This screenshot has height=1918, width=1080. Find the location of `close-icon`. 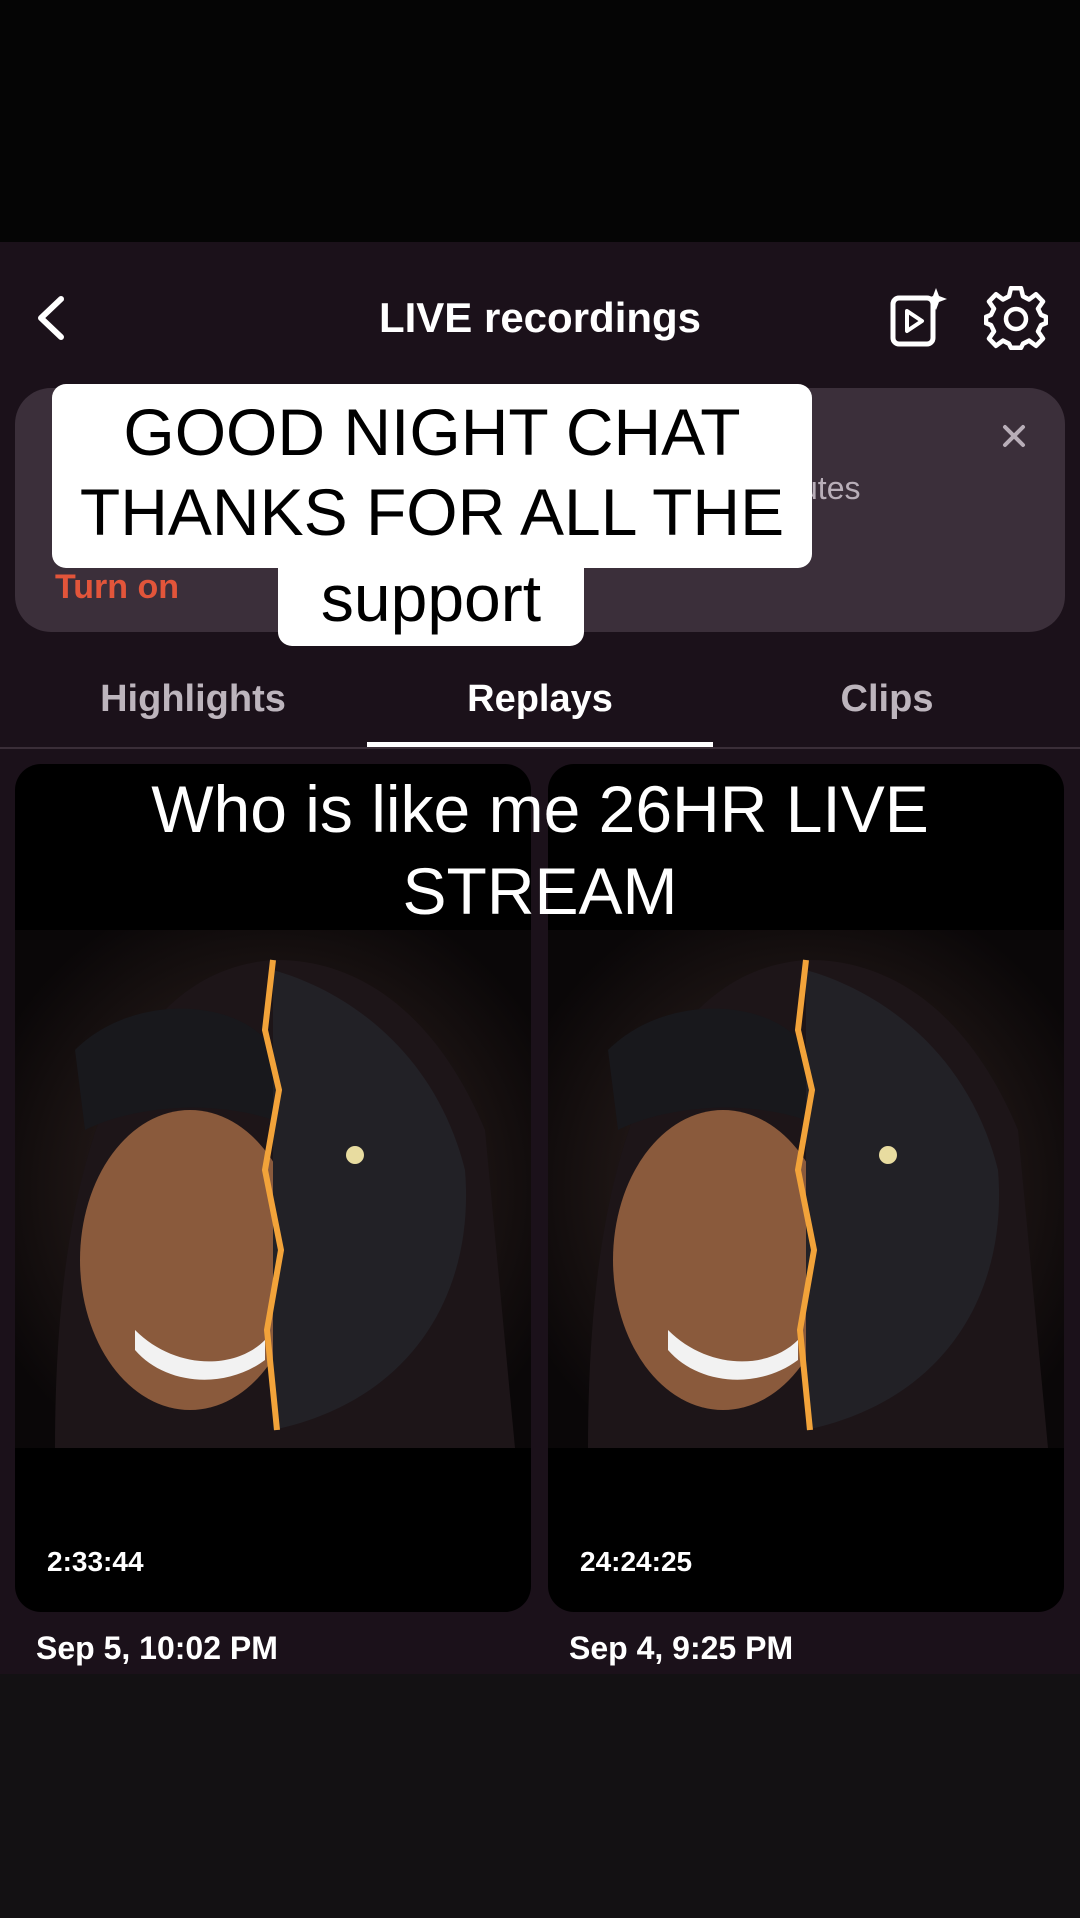

close-icon is located at coordinates (1014, 436).